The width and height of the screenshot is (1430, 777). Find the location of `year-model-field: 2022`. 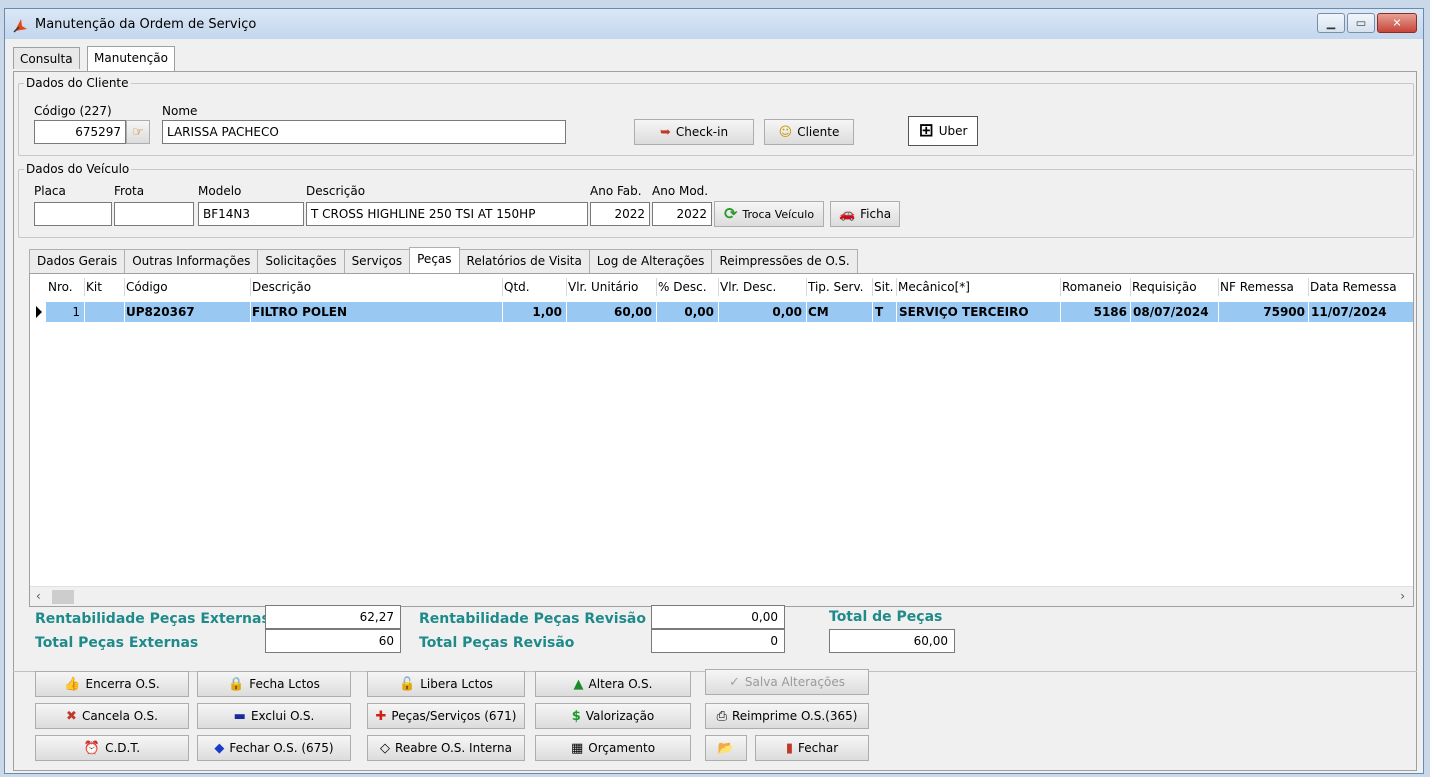

year-model-field: 2022 is located at coordinates (682, 214).